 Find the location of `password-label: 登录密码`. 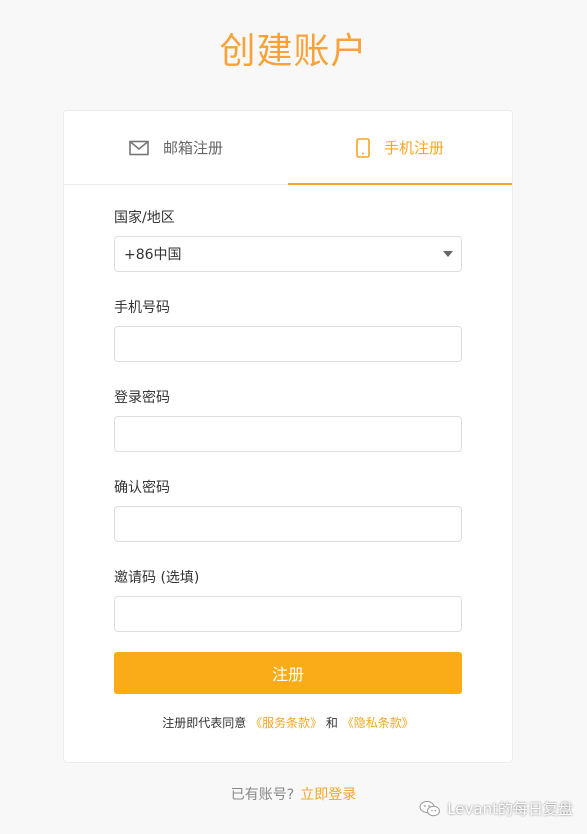

password-label: 登录密码 is located at coordinates (142, 398).